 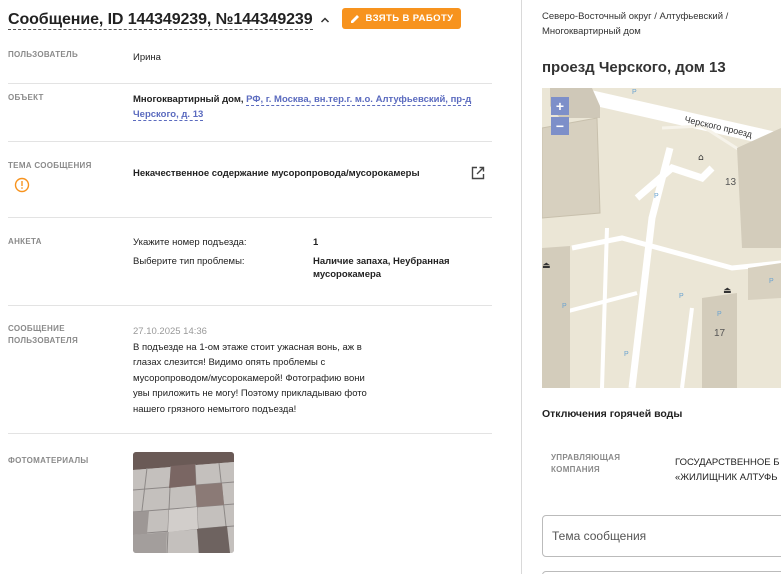 What do you see at coordinates (36, 328) in the screenshot?
I see `user-message-label-1: СООБЩЕНИЕ` at bounding box center [36, 328].